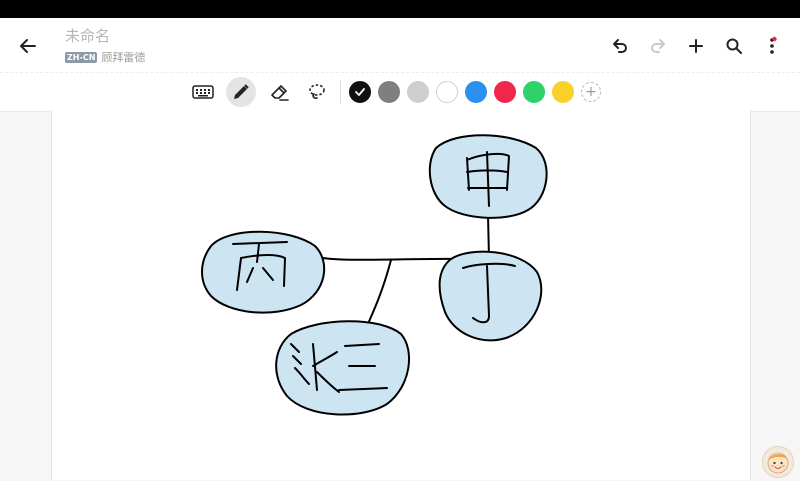  I want to click on undo-icon, so click(620, 46).